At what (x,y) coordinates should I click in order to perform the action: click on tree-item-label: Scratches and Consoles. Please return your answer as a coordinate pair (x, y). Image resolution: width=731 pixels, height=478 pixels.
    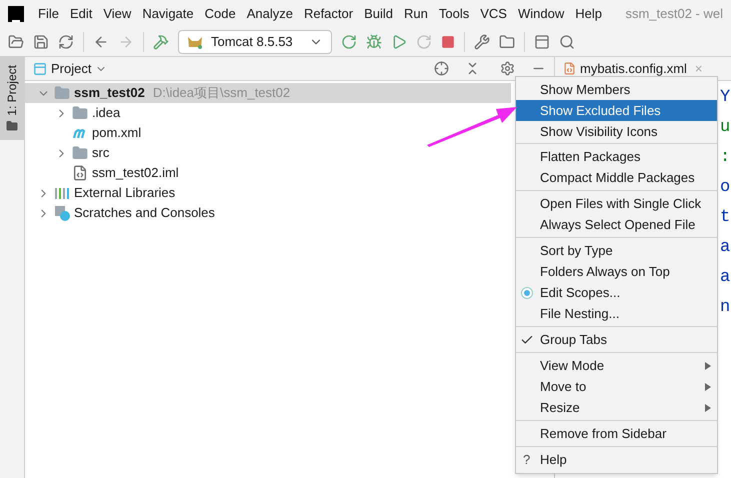
    Looking at the image, I should click on (144, 213).